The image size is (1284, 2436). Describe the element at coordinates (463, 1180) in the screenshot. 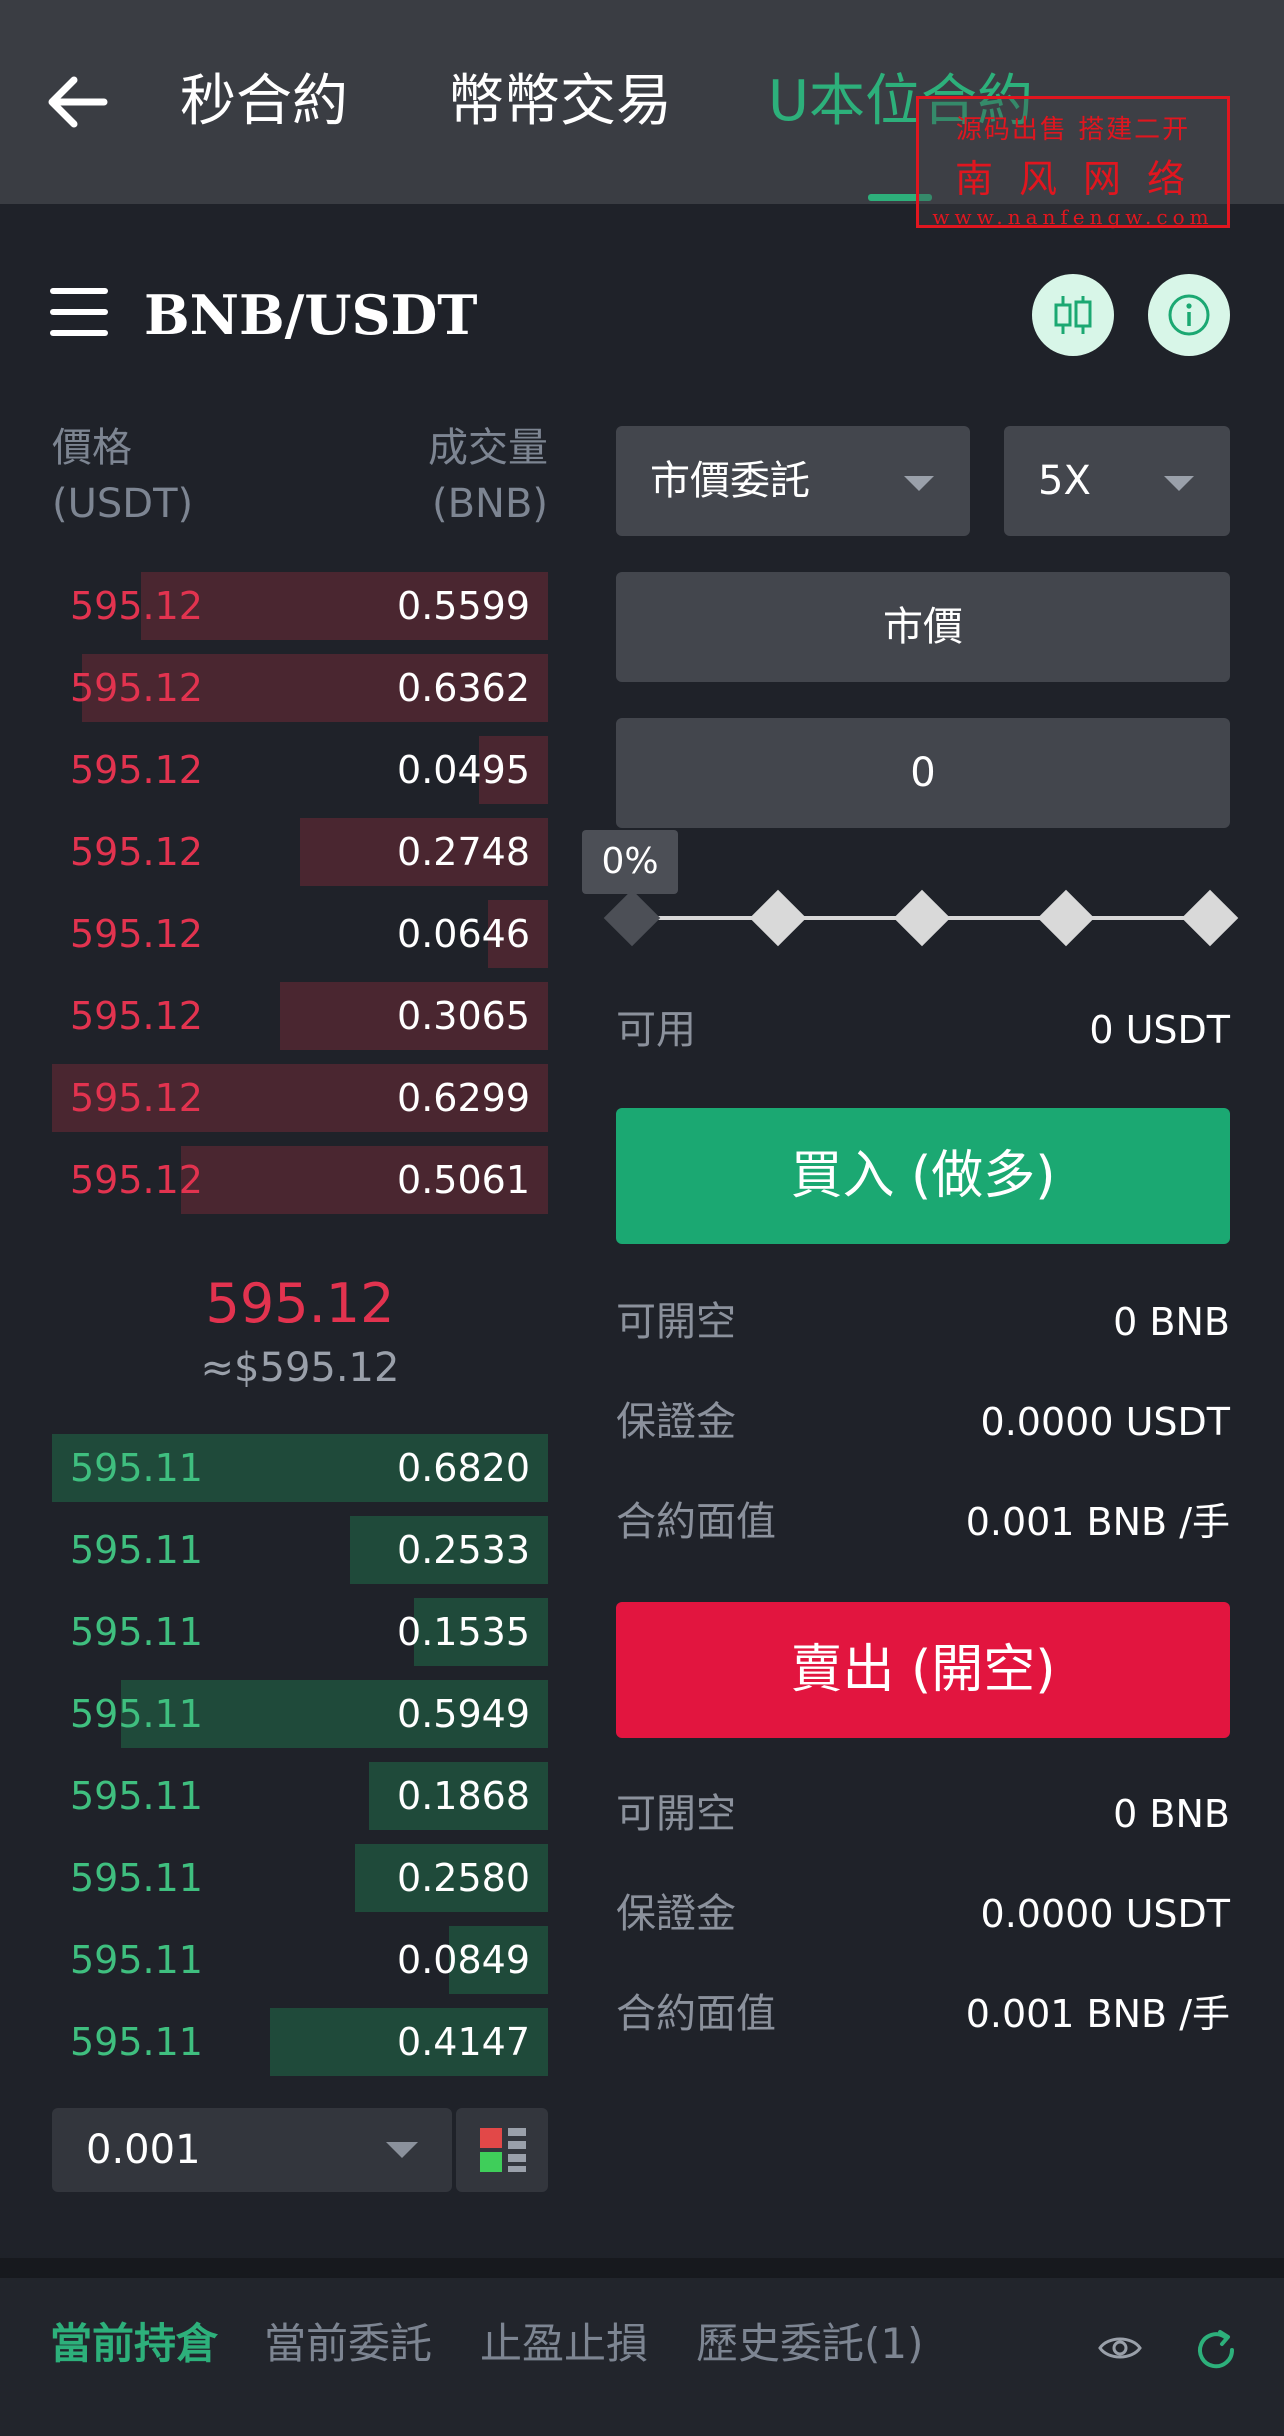

I see `ask-volume: 0.5061` at that location.